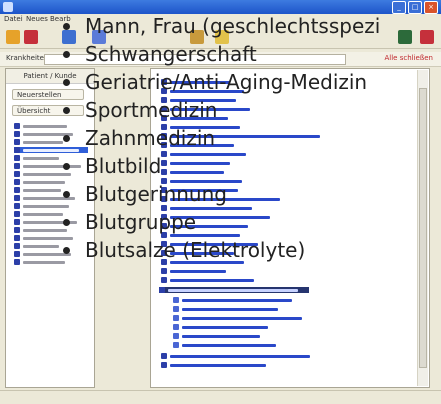 The image size is (441, 404). I want to click on list-item: Geriatrie/Anti-Aging-Medizin, so click(220, 82).